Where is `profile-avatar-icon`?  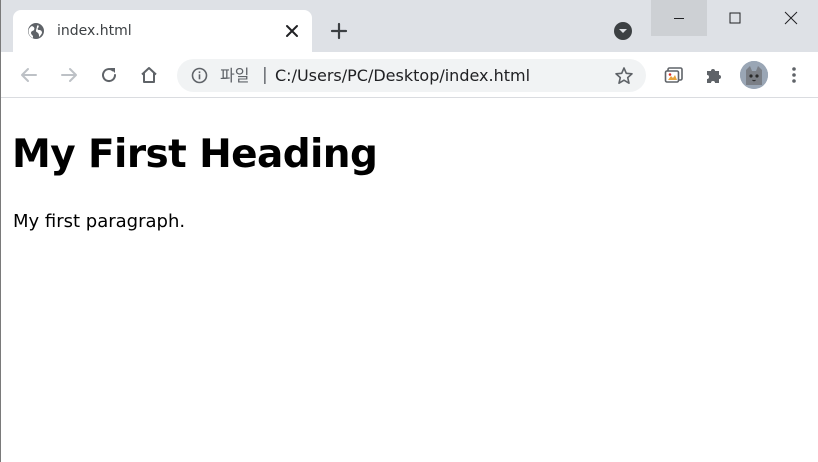
profile-avatar-icon is located at coordinates (754, 75).